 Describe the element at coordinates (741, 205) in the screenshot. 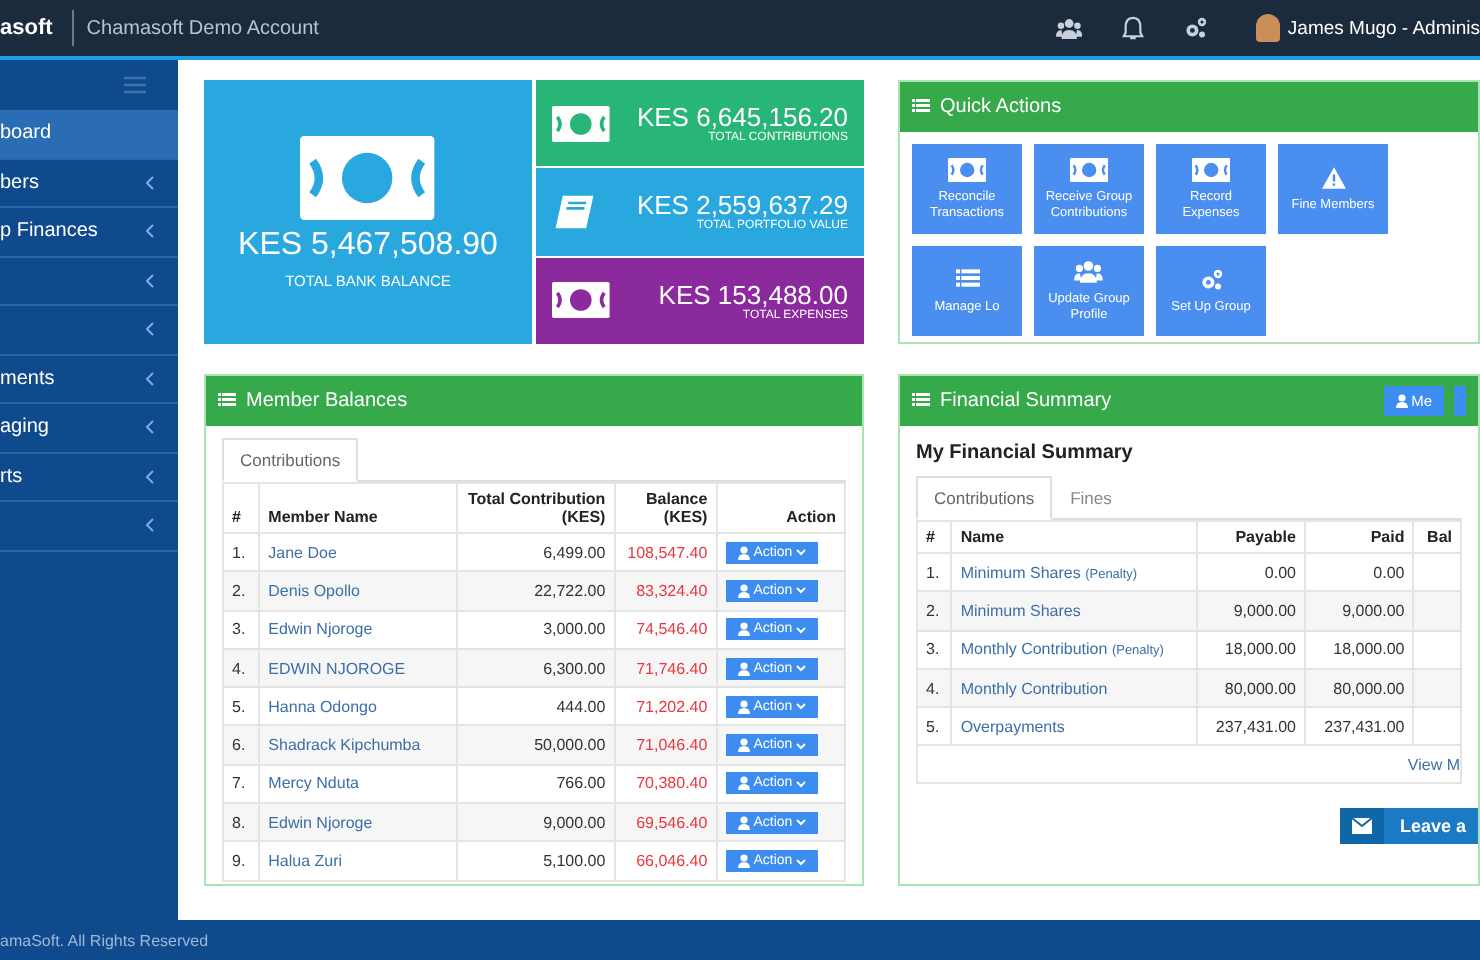

I see `stat-value: KES 2,559,637.29` at that location.